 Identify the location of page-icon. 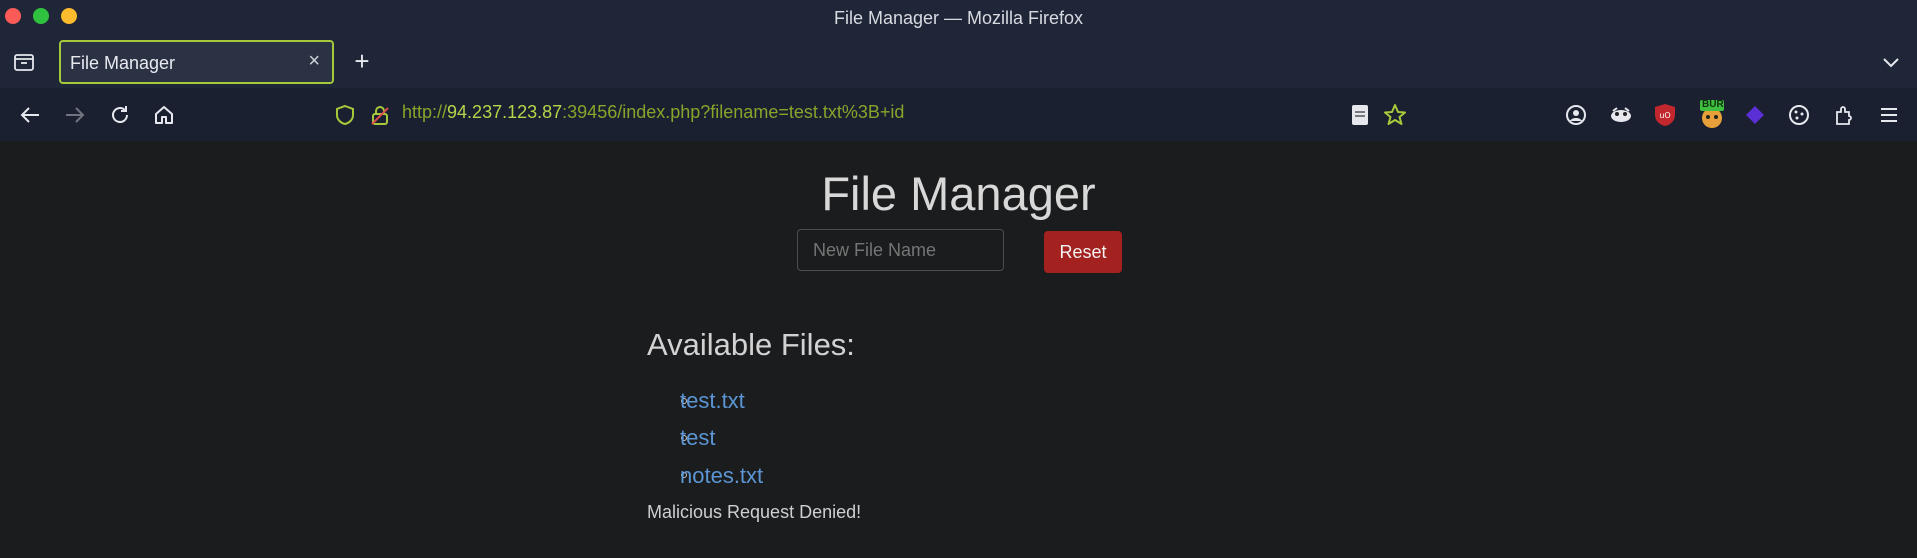
(1360, 115).